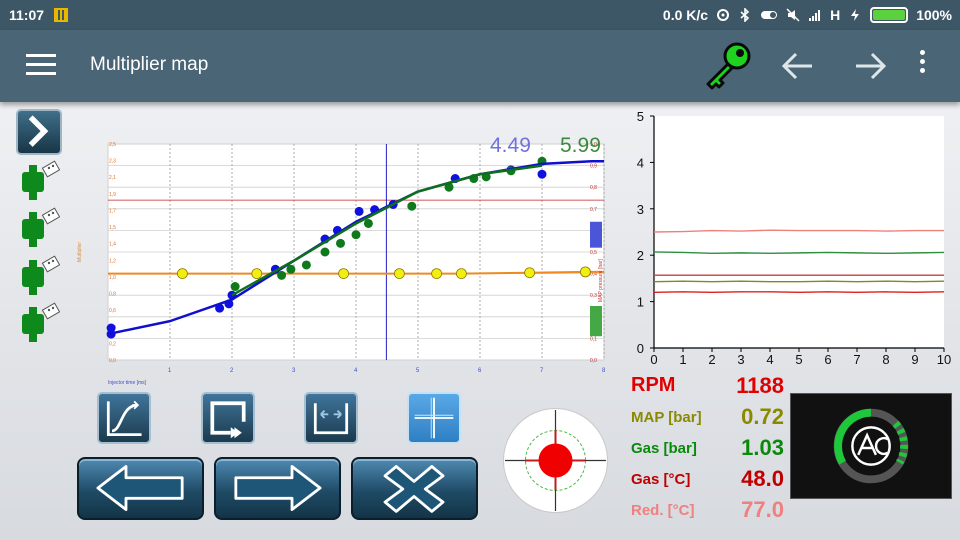 The width and height of the screenshot is (960, 540). What do you see at coordinates (728, 66) in the screenshot?
I see `key-icon` at bounding box center [728, 66].